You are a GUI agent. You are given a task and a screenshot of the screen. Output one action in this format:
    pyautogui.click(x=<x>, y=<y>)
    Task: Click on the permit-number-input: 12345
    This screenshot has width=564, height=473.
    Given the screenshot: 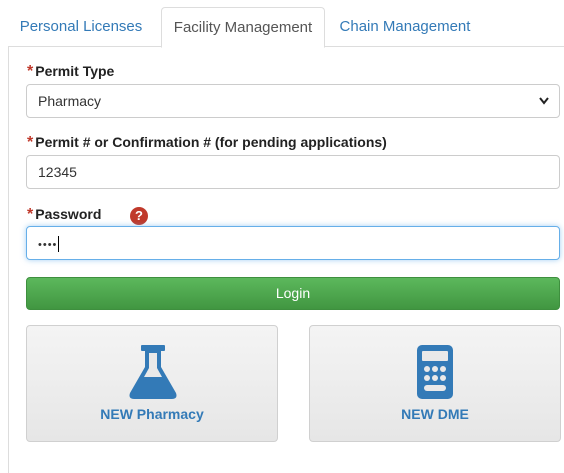 What is the action you would take?
    pyautogui.click(x=293, y=172)
    